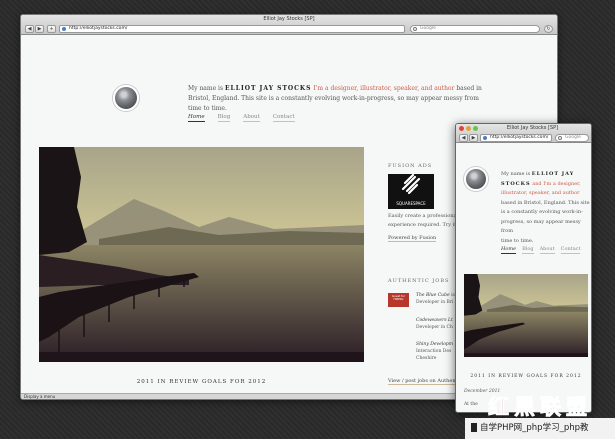  I want to click on main-nav: Home Blog About Contact, so click(248, 118).